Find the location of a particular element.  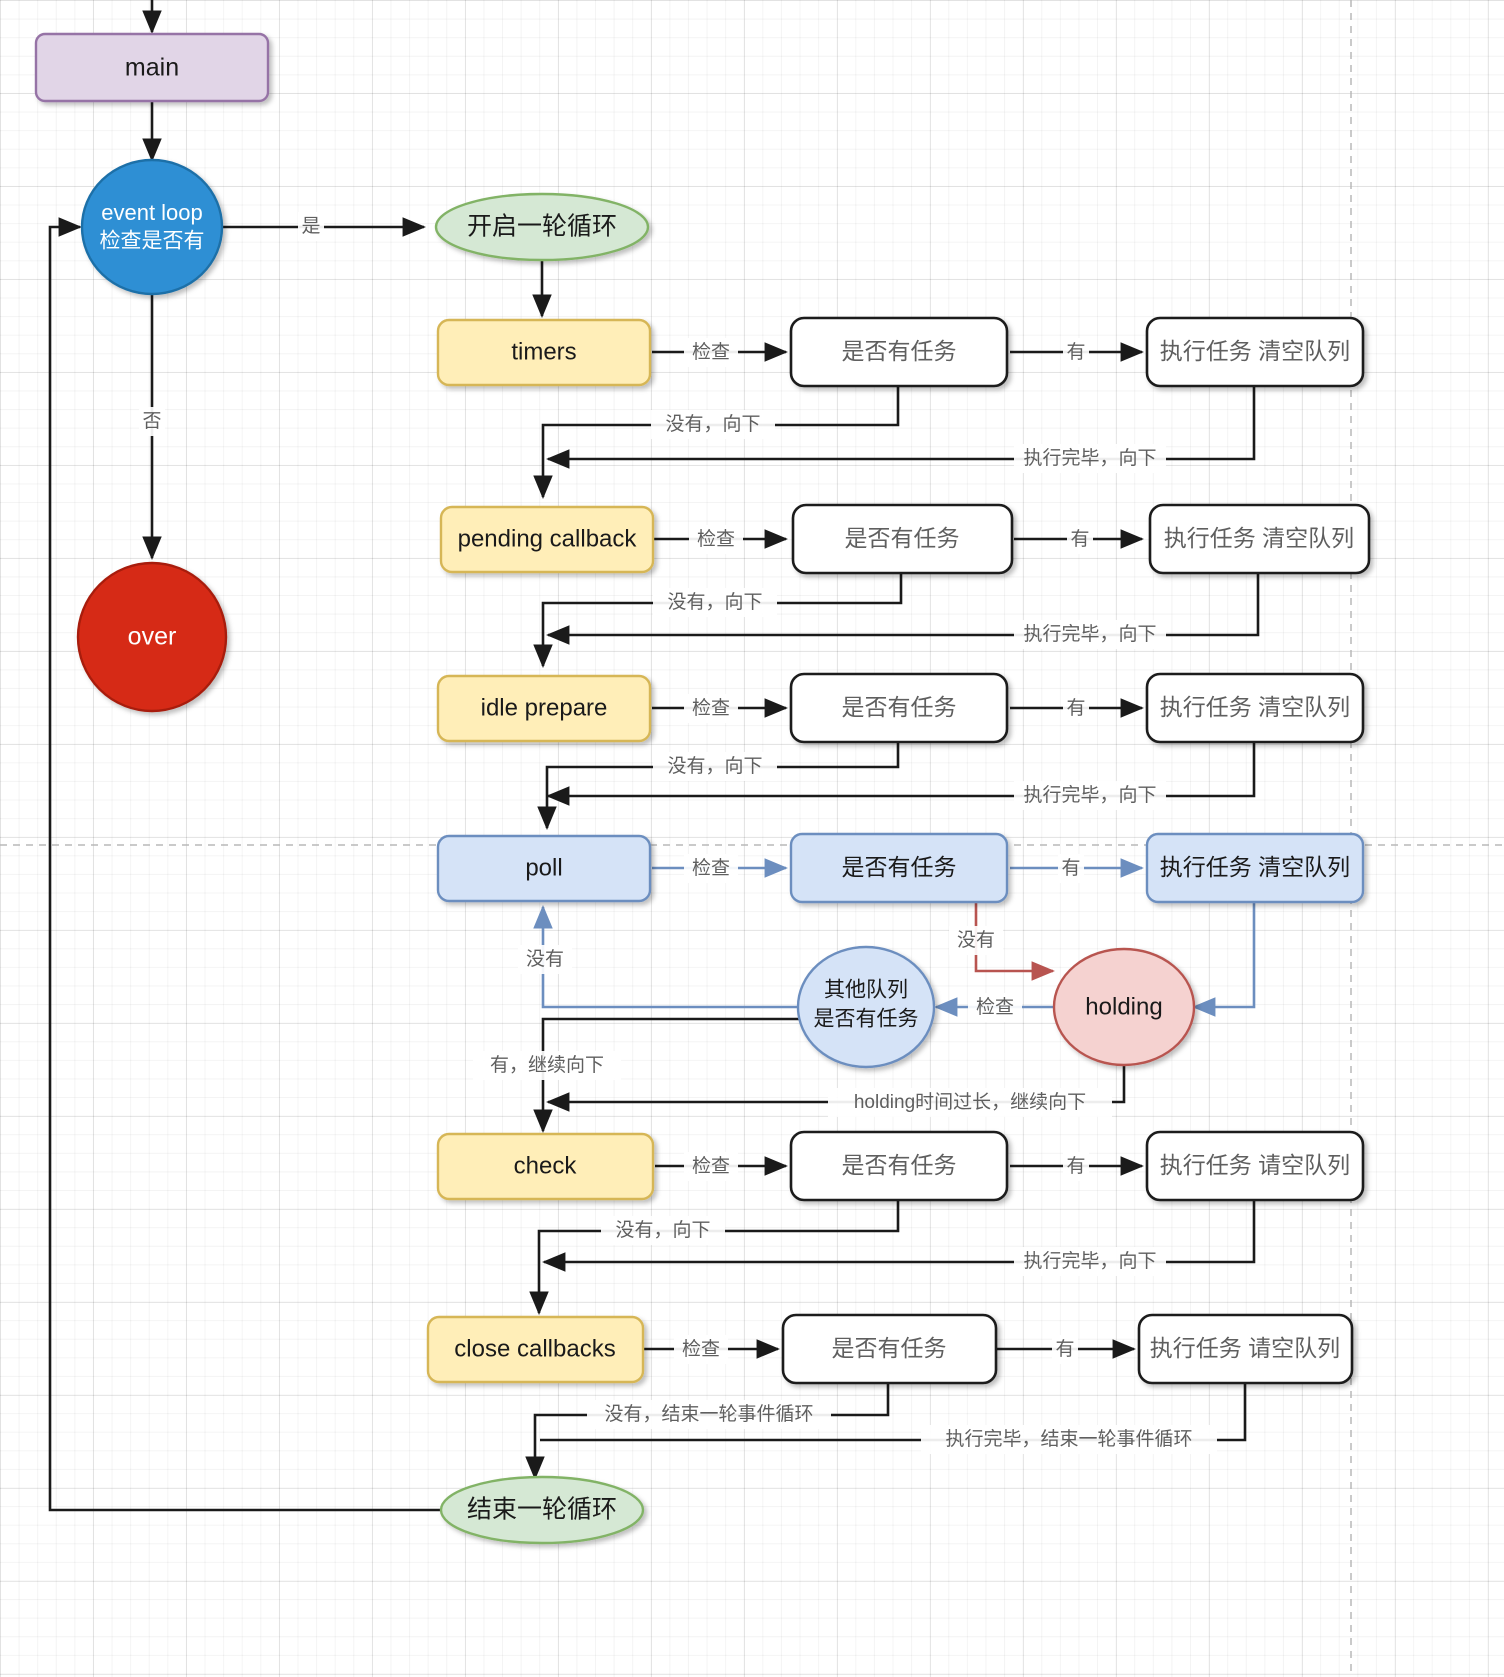

row-timers: timers 是否有任务 执行任务 清空队列 is located at coordinates (900, 352).